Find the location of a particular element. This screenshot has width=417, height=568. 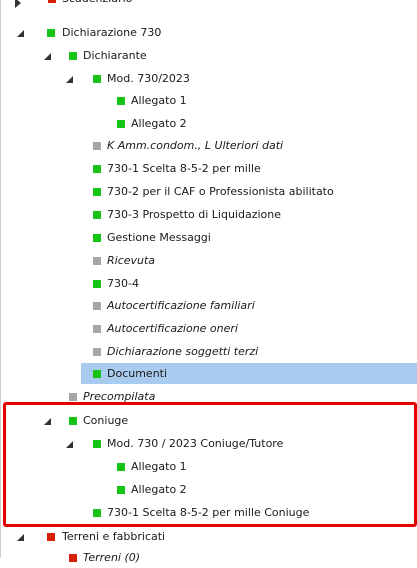

tree-item-label: Documenti is located at coordinates (137, 373).